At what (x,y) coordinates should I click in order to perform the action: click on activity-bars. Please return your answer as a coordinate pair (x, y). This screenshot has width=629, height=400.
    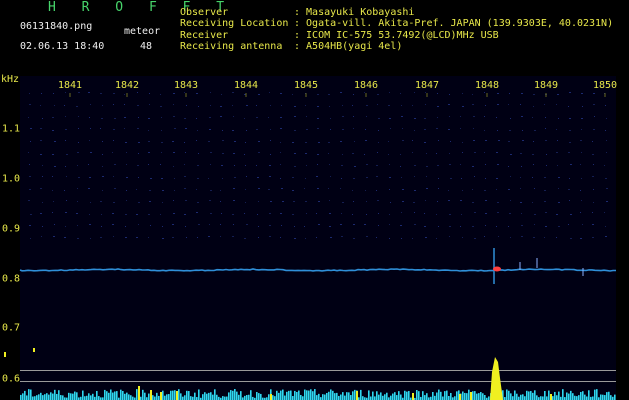
    Looking at the image, I should click on (310, 374).